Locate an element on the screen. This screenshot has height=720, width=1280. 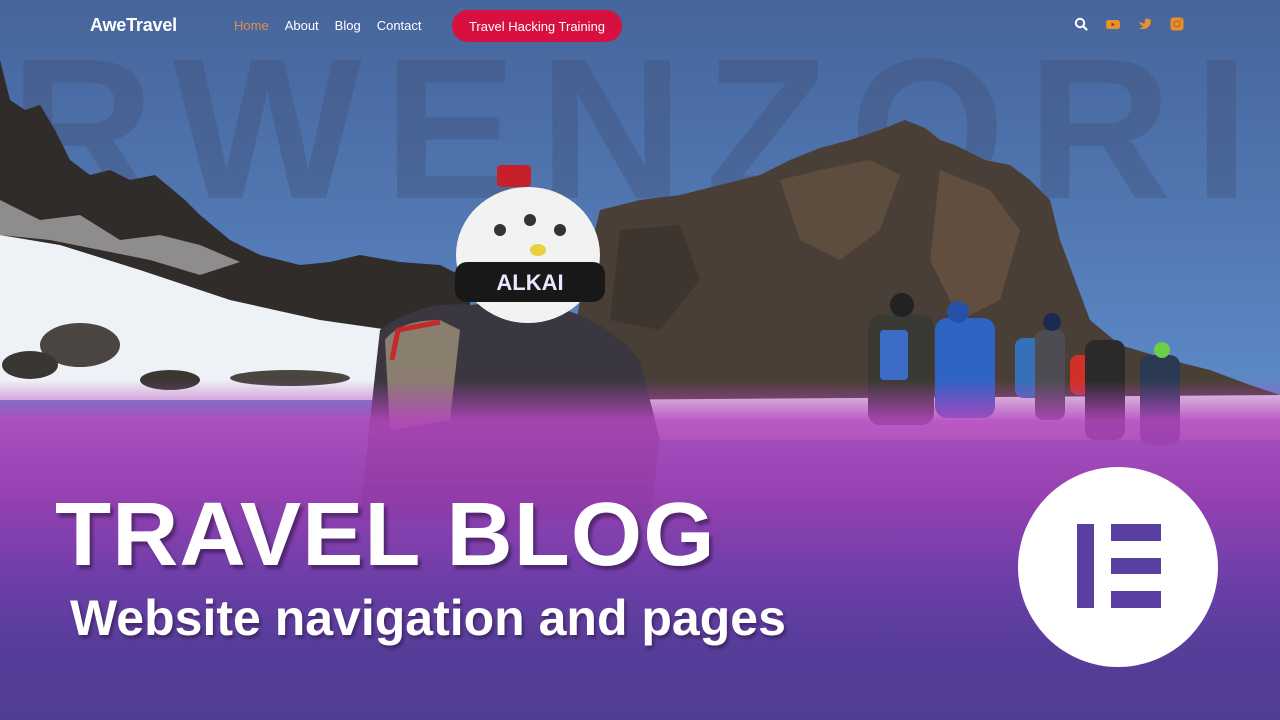
site-logo: AweTravel is located at coordinates (133, 25).